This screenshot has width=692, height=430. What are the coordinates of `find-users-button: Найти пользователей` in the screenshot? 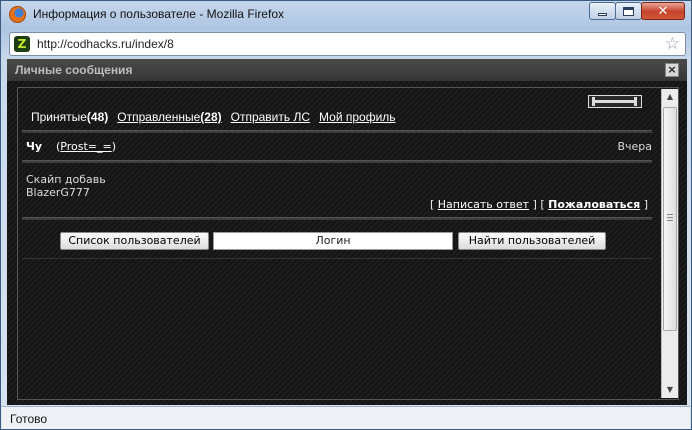 It's located at (532, 241).